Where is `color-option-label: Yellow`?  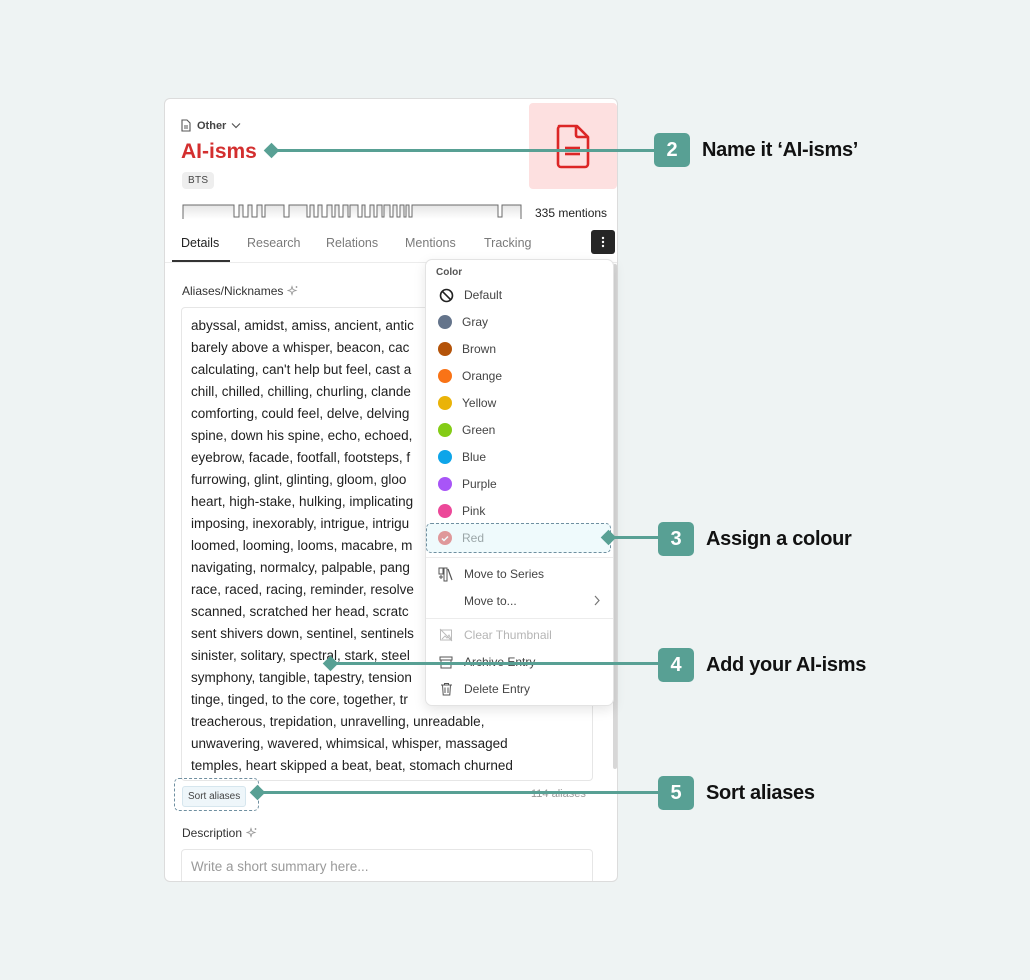
color-option-label: Yellow is located at coordinates (479, 403).